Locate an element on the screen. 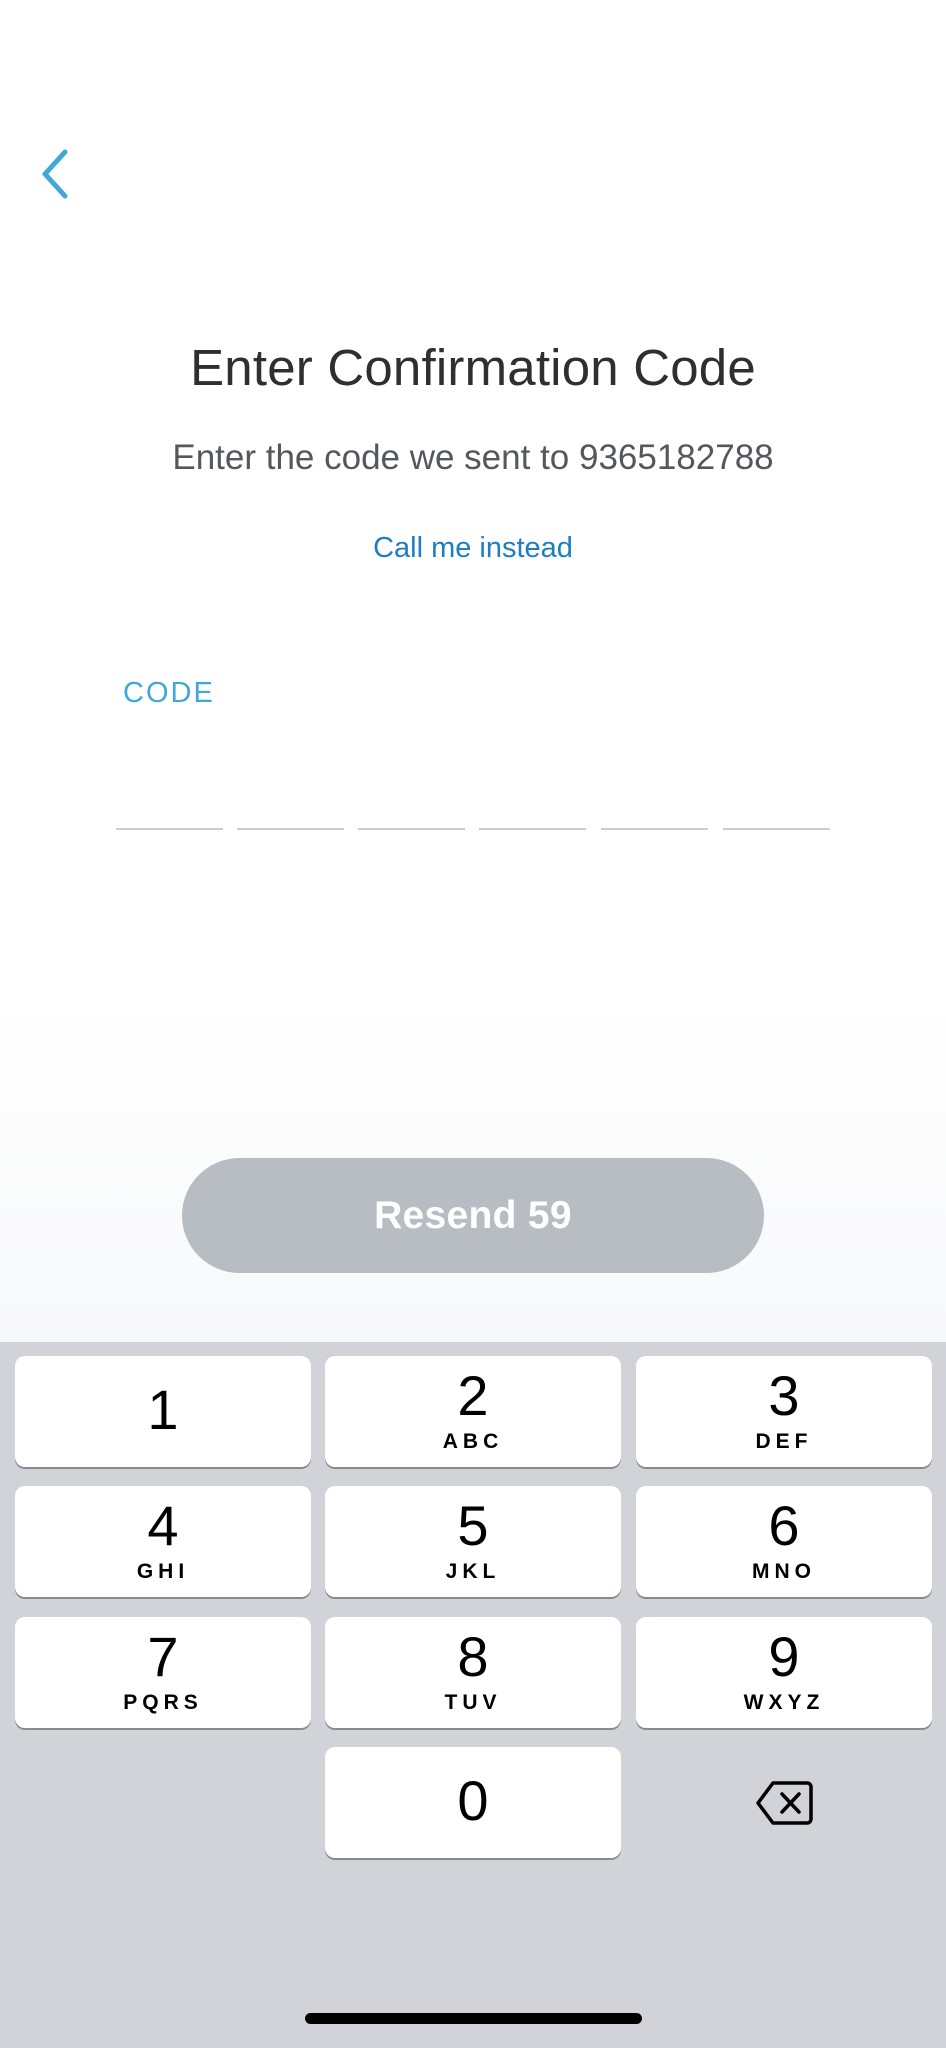  key-0-digit: 0 is located at coordinates (473, 1800).